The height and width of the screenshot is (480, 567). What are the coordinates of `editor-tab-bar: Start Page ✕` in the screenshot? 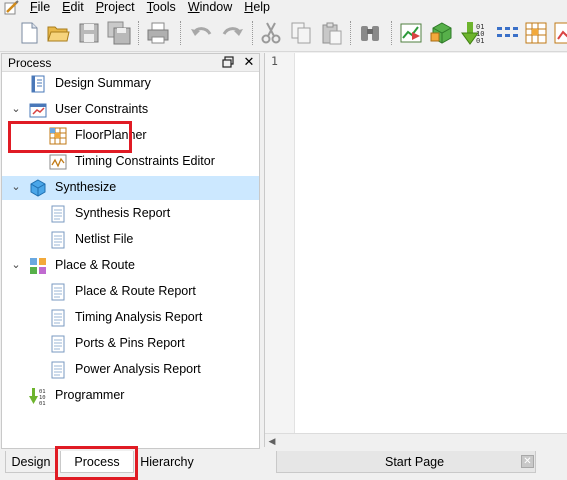 It's located at (415, 464).